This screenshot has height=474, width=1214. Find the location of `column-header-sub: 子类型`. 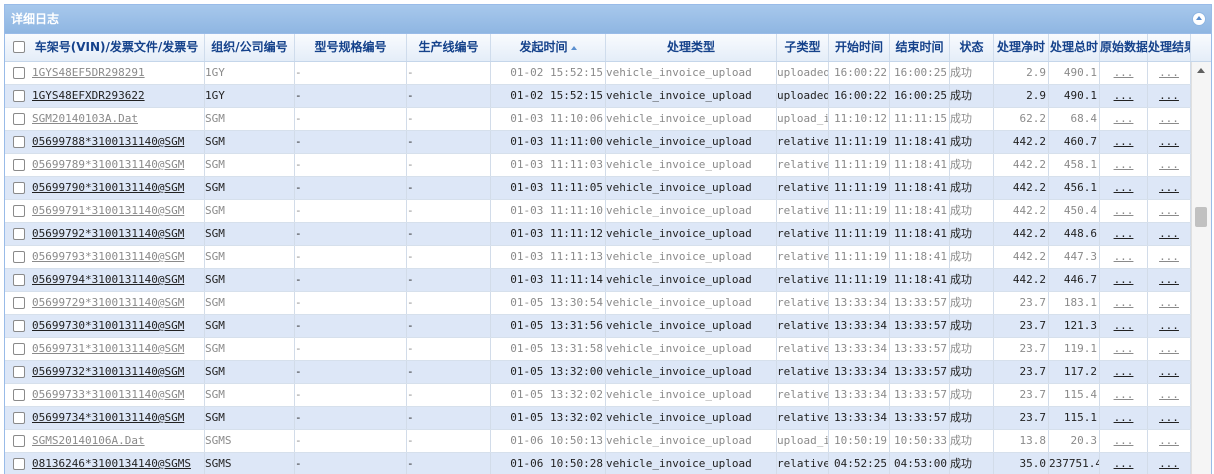

column-header-sub: 子类型 is located at coordinates (803, 47).